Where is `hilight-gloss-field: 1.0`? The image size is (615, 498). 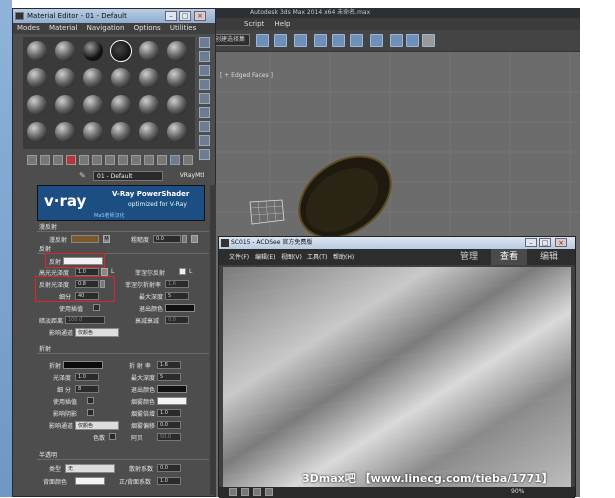 hilight-gloss-field: 1.0 is located at coordinates (87, 272).